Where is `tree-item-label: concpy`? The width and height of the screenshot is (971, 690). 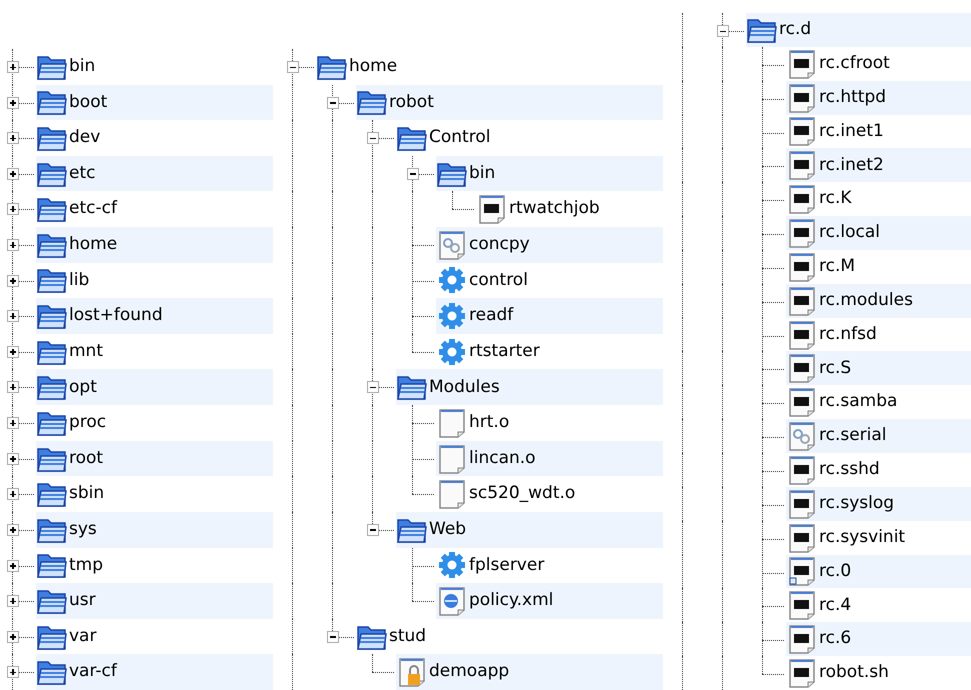 tree-item-label: concpy is located at coordinates (499, 245).